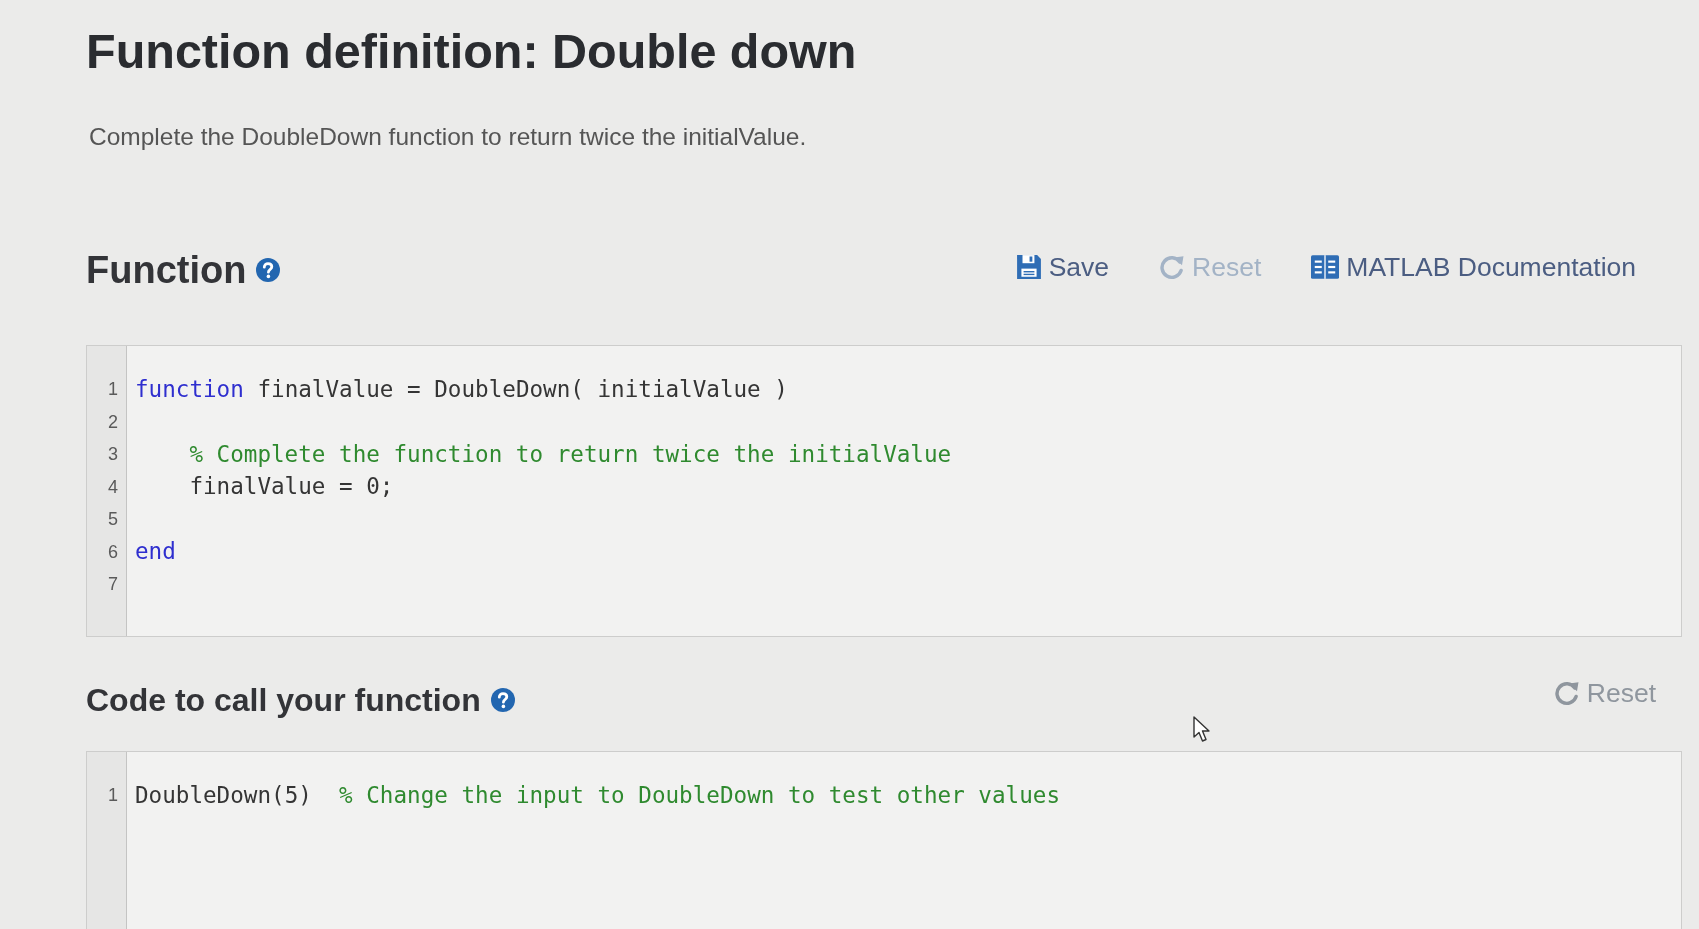 Image resolution: width=1699 pixels, height=929 pixels. What do you see at coordinates (113, 454) in the screenshot?
I see `line-number: 3` at bounding box center [113, 454].